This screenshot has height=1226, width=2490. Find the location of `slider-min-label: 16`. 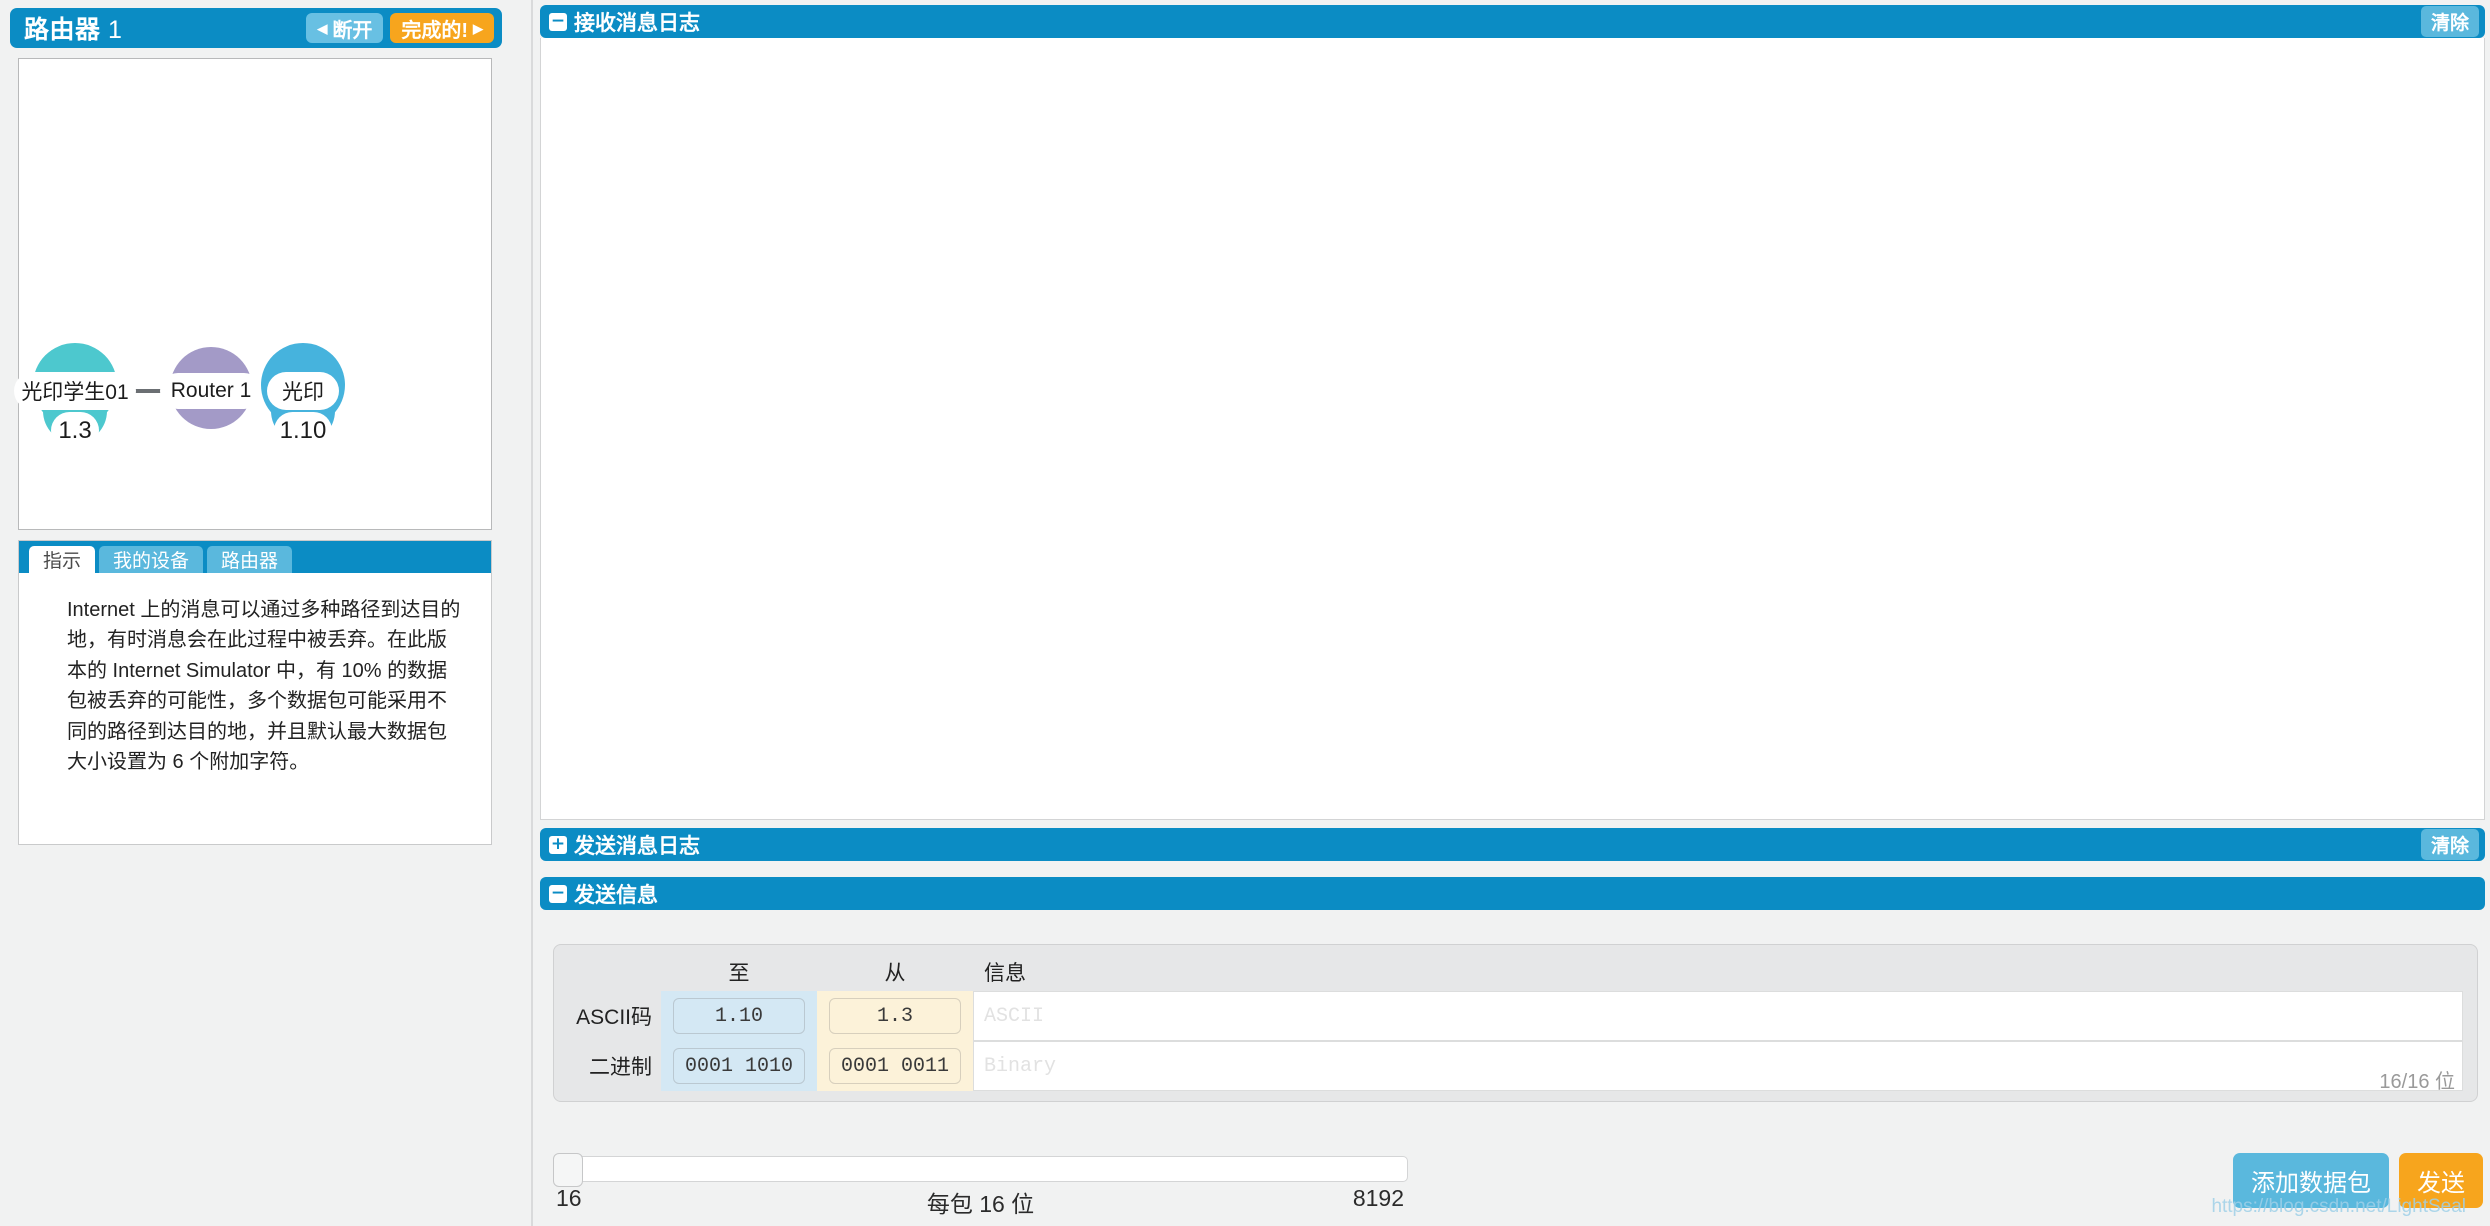

slider-min-label: 16 is located at coordinates (569, 1198).